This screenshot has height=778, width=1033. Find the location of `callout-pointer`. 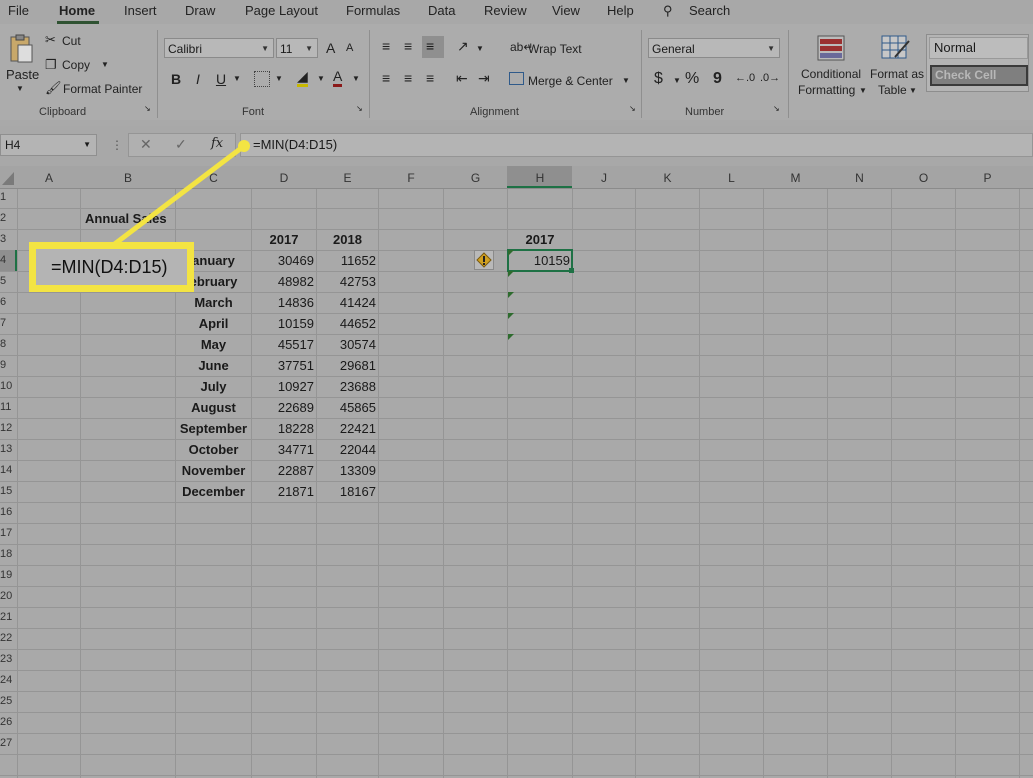

callout-pointer is located at coordinates (179, 194).